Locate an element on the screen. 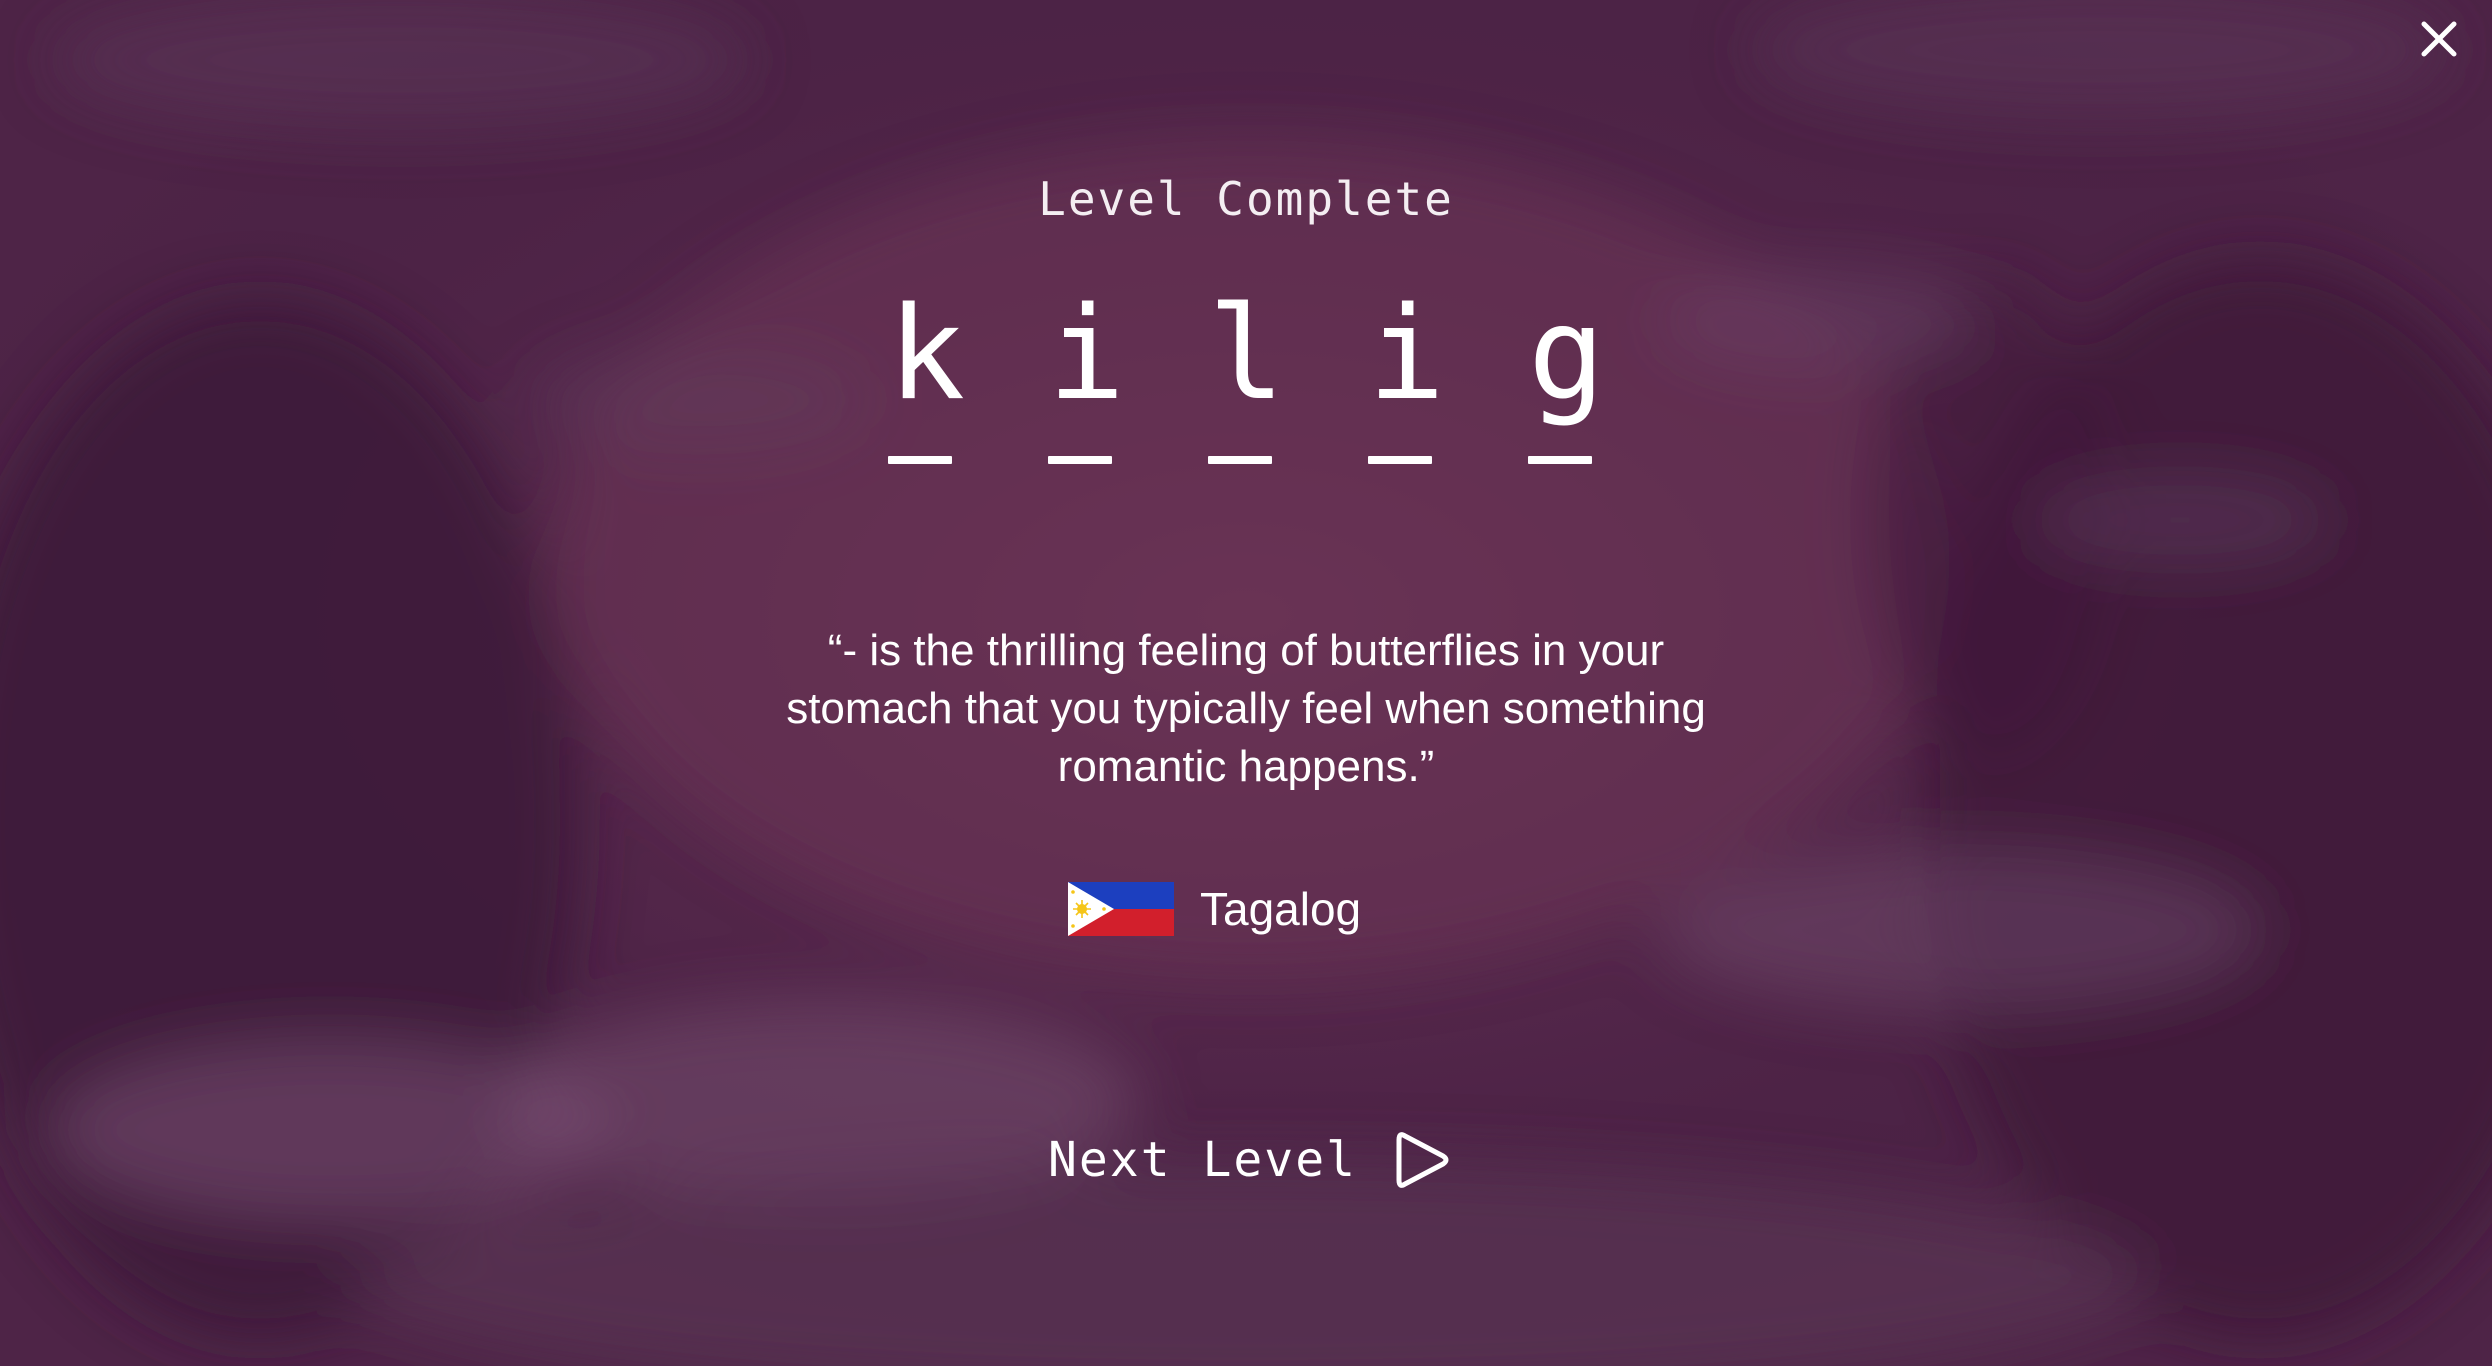 The image size is (2492, 1366). letter-slot: k is located at coordinates (927, 375).